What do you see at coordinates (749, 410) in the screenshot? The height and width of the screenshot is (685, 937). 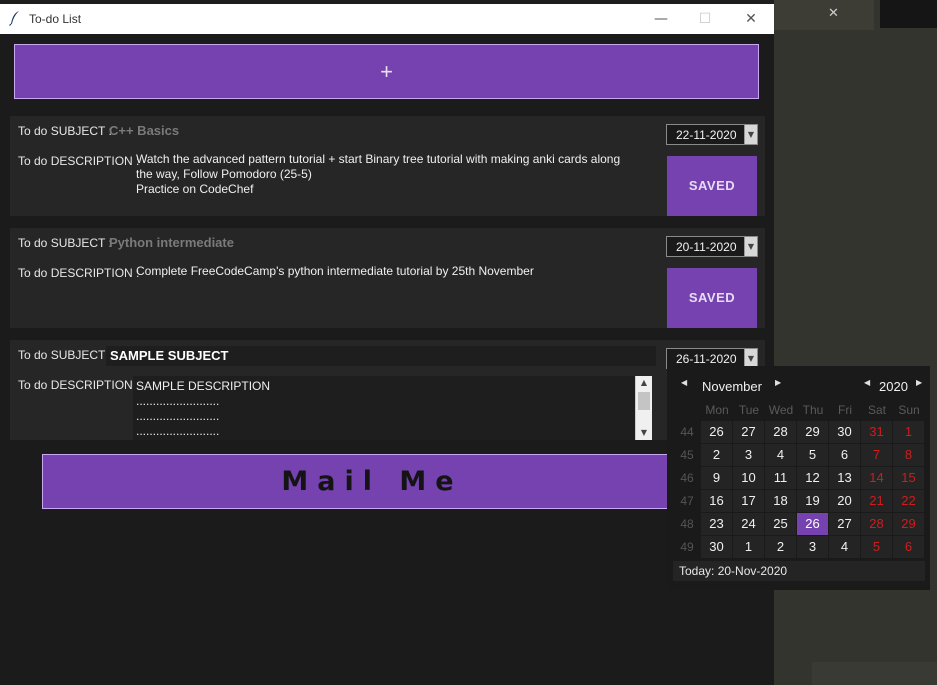 I see `weekday-label: Tue` at bounding box center [749, 410].